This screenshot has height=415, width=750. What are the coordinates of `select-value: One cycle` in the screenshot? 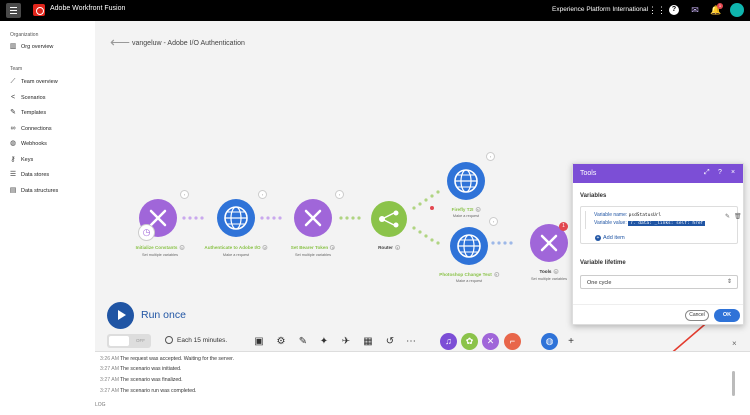 It's located at (599, 283).